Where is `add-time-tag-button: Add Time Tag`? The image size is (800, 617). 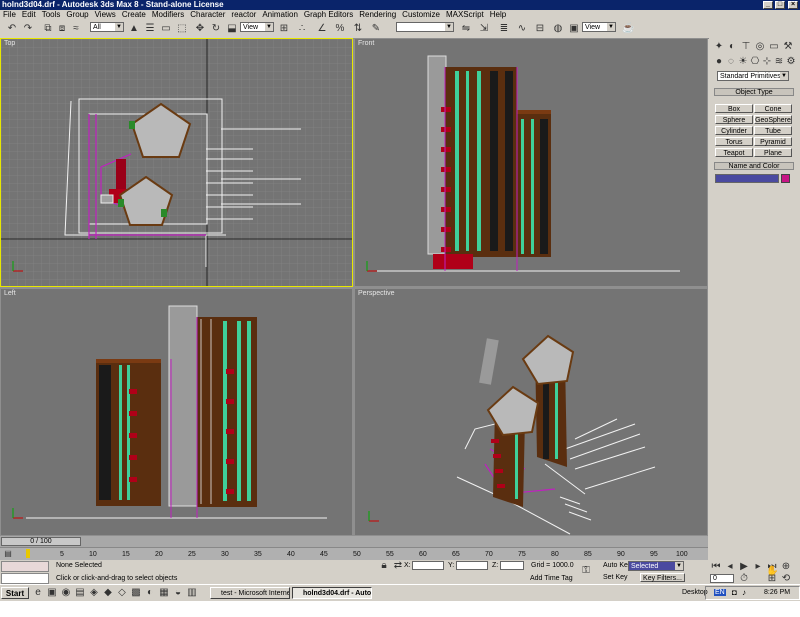
add-time-tag-button: Add Time Tag is located at coordinates (551, 578).